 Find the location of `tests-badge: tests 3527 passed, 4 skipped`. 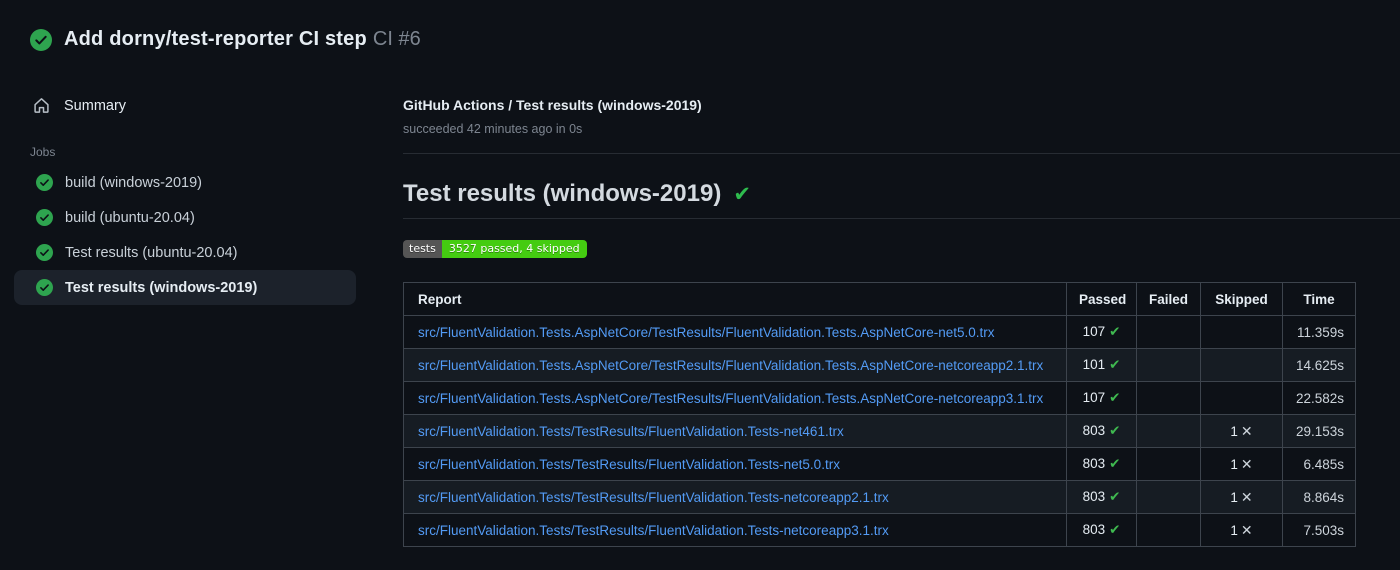

tests-badge: tests 3527 passed, 4 skipped is located at coordinates (495, 249).